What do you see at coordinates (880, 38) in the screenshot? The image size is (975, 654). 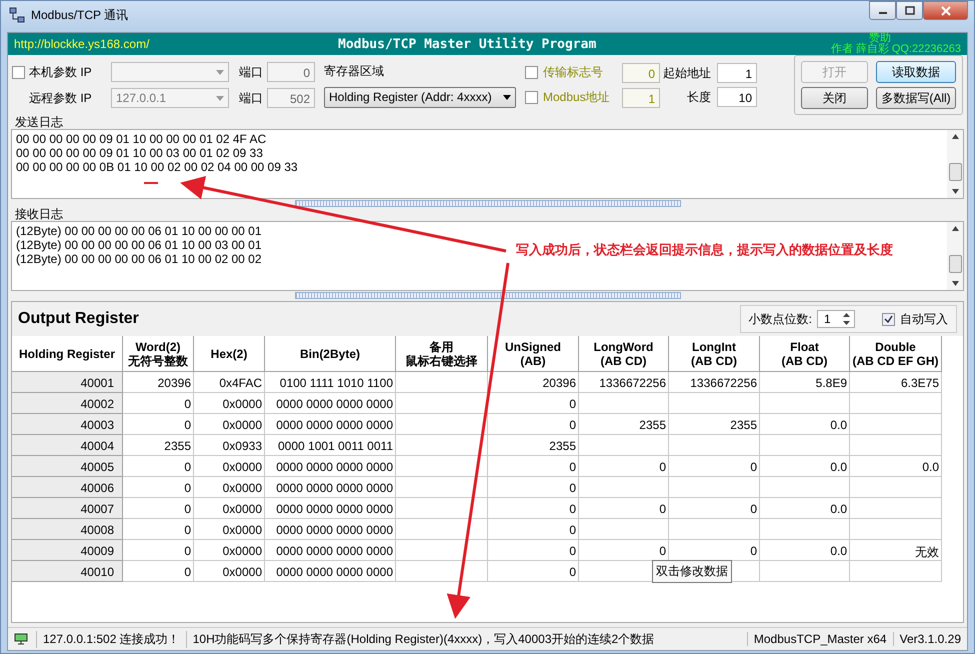 I see `sponsor-link: 赞助` at bounding box center [880, 38].